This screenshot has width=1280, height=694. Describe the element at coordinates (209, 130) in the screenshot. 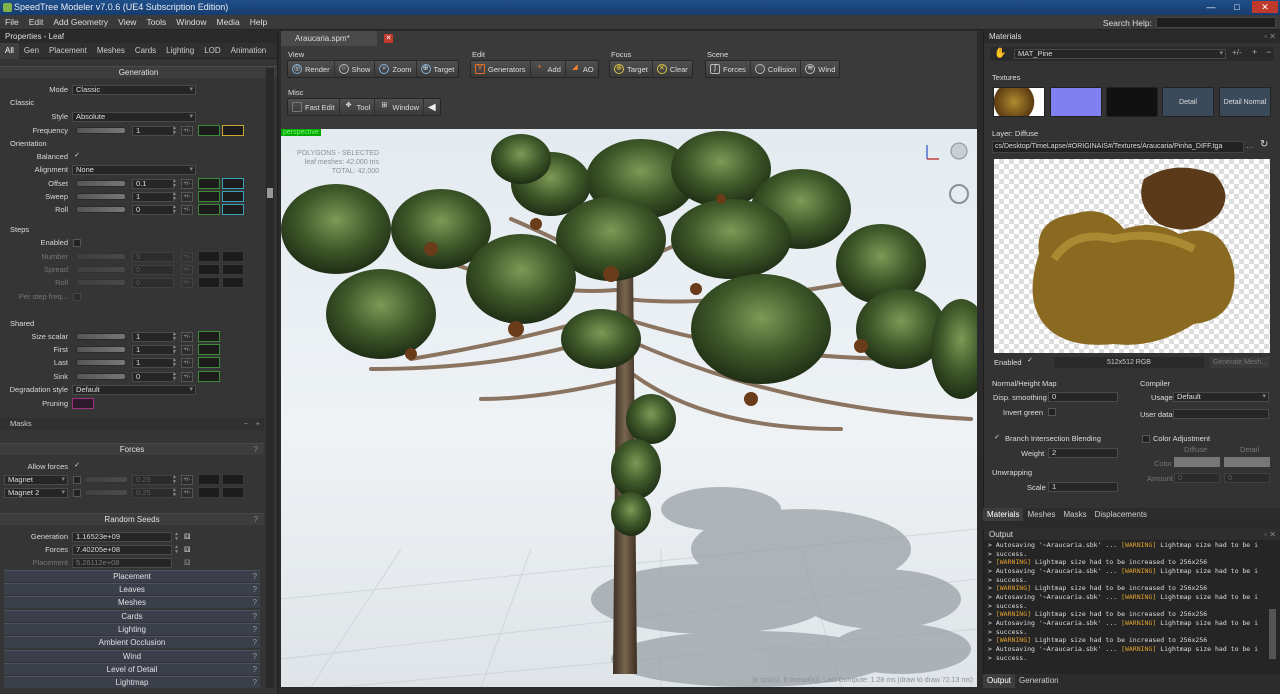

I see `frequency-curve` at that location.